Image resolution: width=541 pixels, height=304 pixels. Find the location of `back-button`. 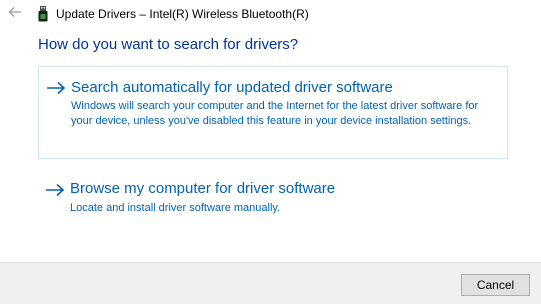

back-button is located at coordinates (15, 14).